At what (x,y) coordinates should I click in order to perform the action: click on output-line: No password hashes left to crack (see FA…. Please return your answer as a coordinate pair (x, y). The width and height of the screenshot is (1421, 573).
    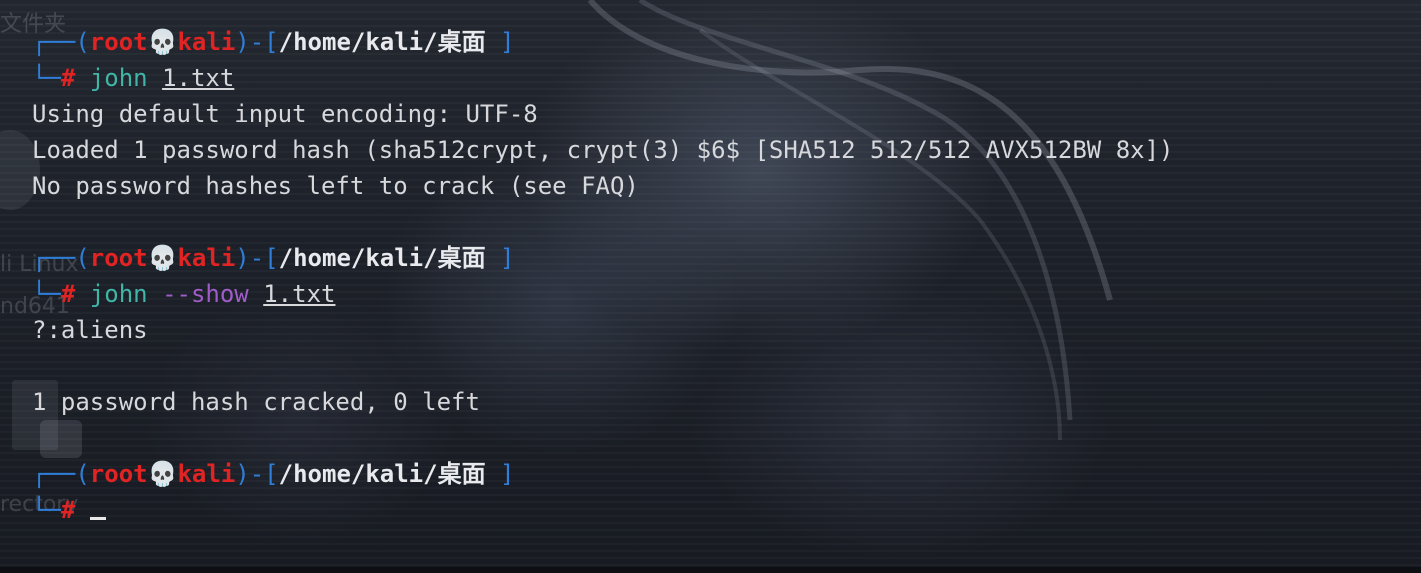
    Looking at the image, I should click on (335, 186).